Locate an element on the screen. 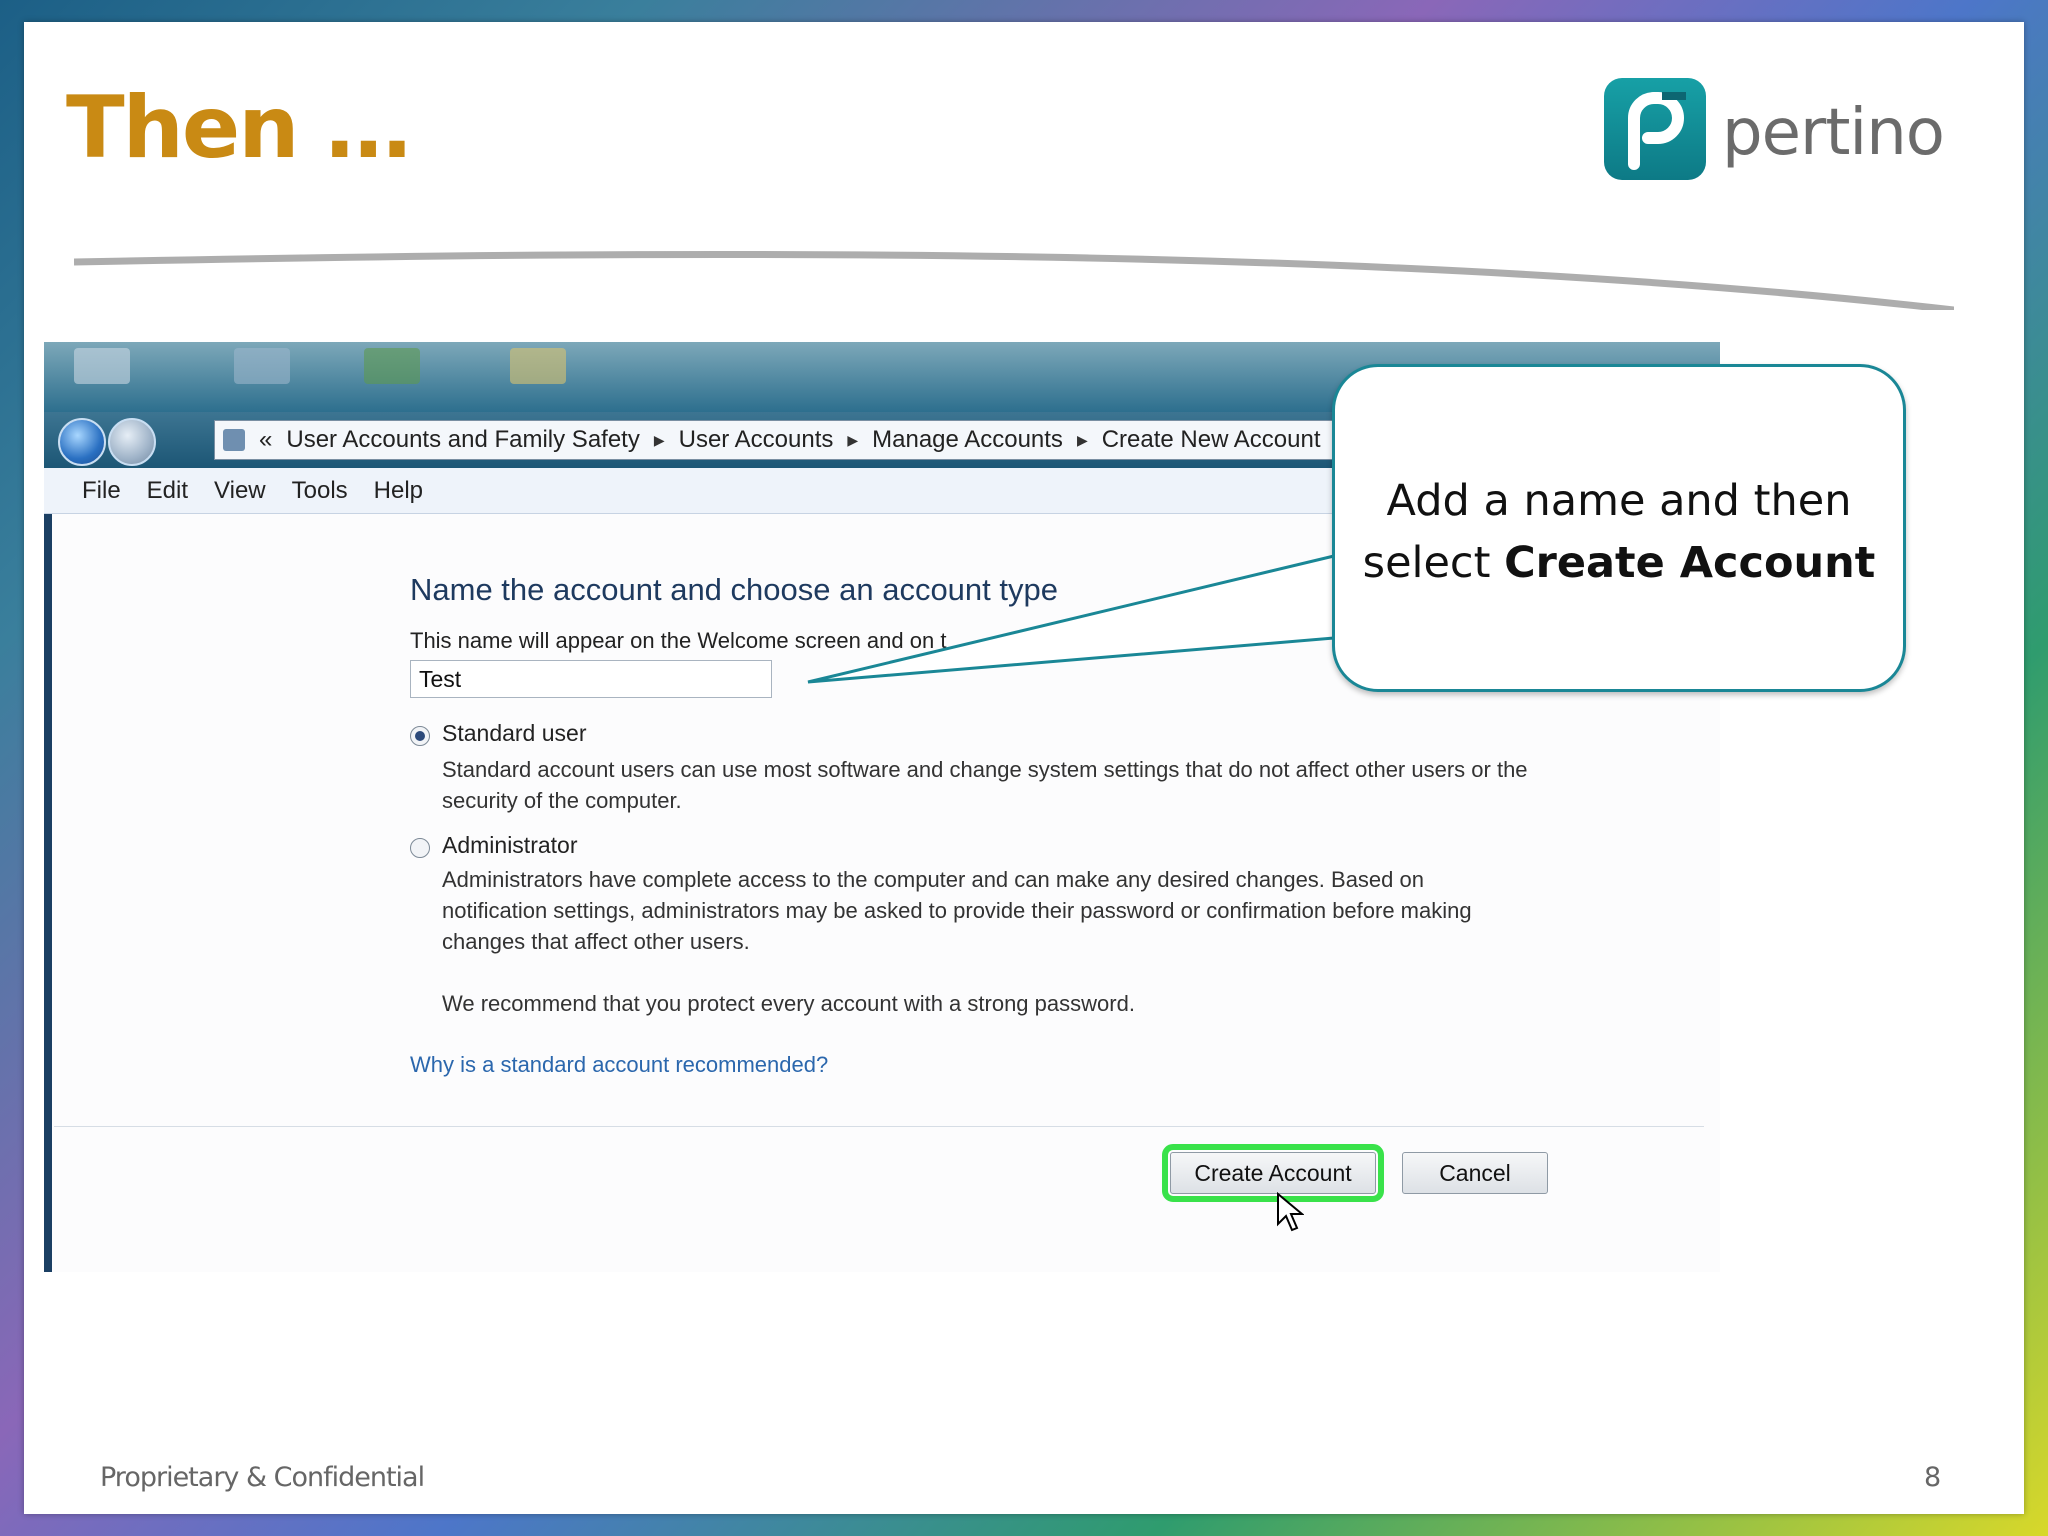 This screenshot has width=2048, height=1536. breadcrumb-item: User Accounts is located at coordinates (756, 440).